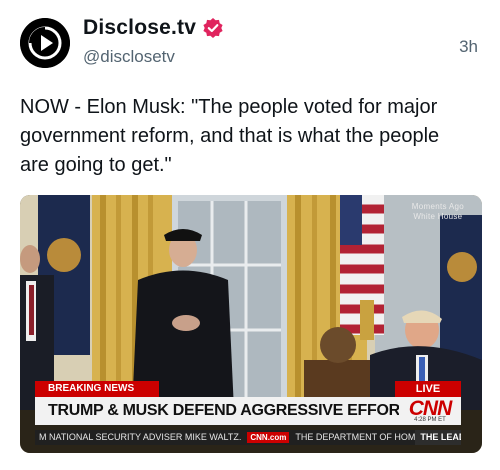 Image resolution: width=500 pixels, height=470 pixels. What do you see at coordinates (268, 437) in the screenshot?
I see `ticker-network-chip: CNN.com` at bounding box center [268, 437].